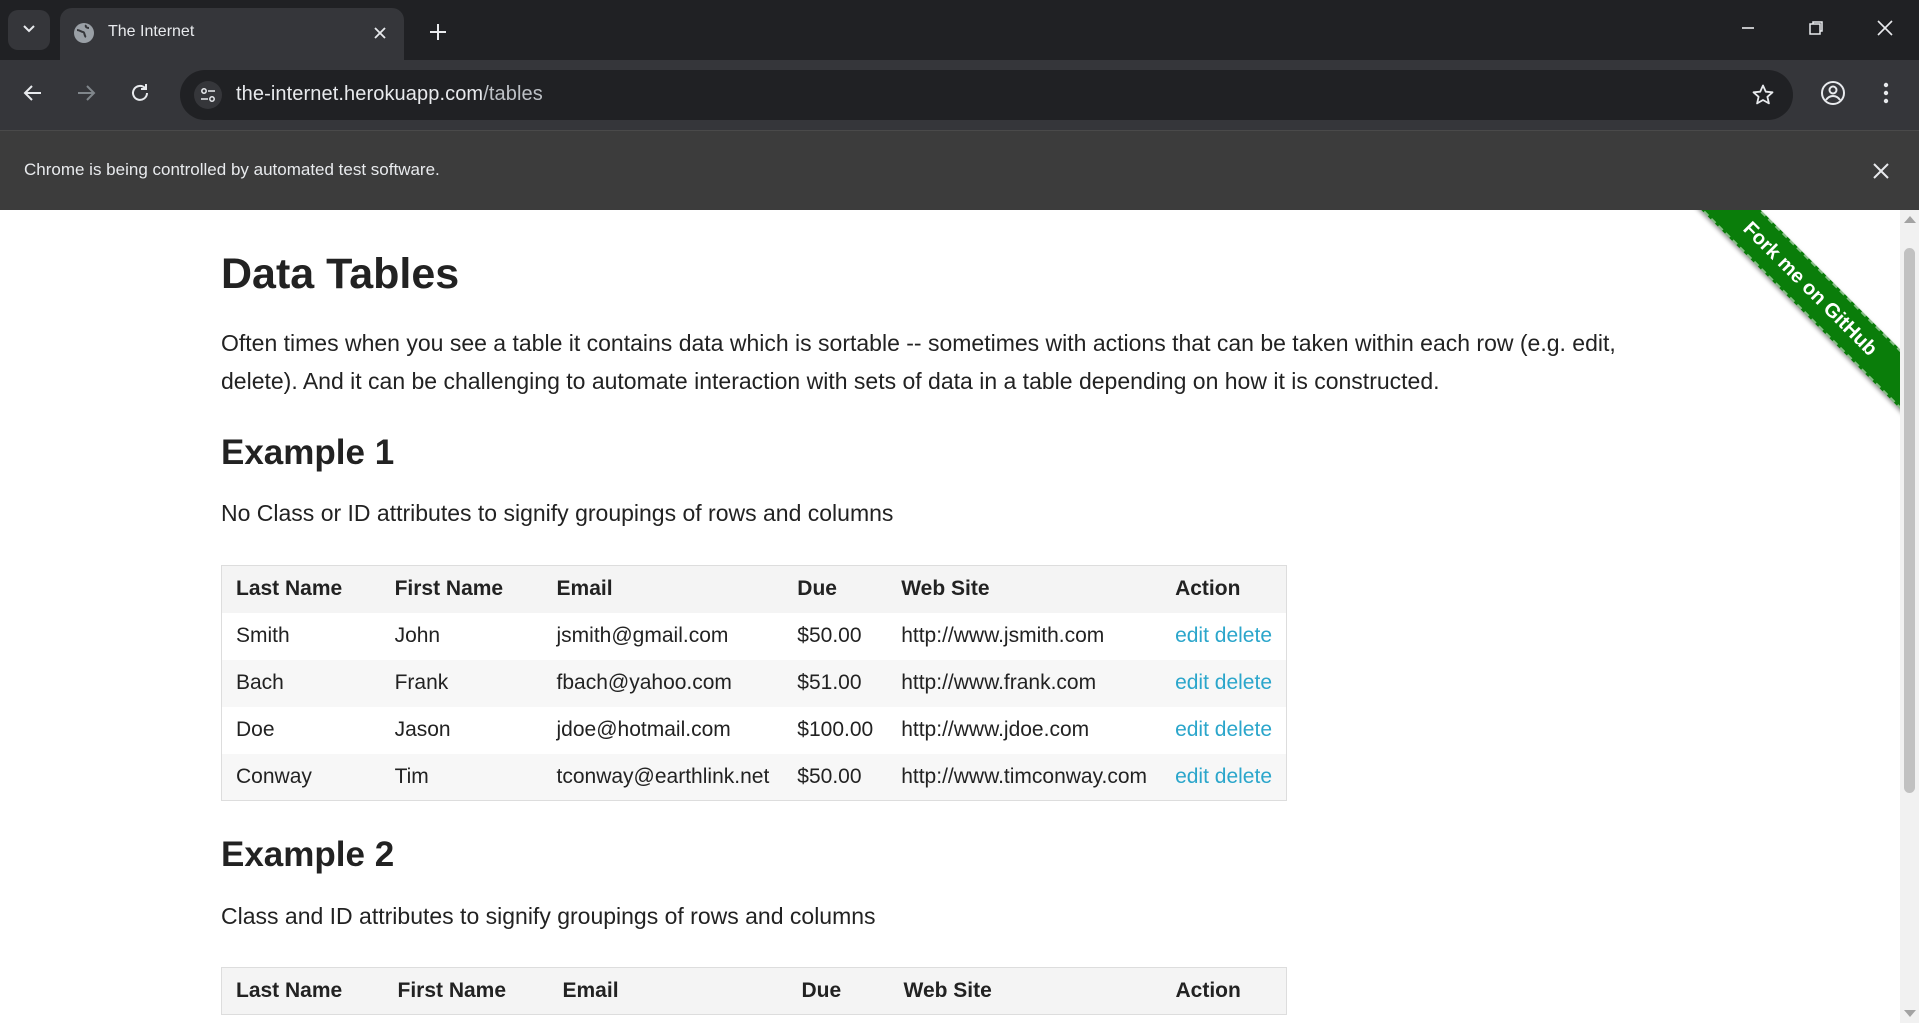 Image resolution: width=1919 pixels, height=1023 pixels. What do you see at coordinates (380, 33) in the screenshot?
I see `tab-close-icon` at bounding box center [380, 33].